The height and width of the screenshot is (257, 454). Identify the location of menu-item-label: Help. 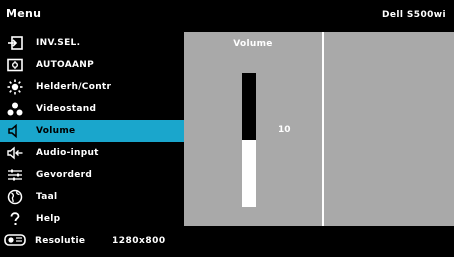
(48, 219).